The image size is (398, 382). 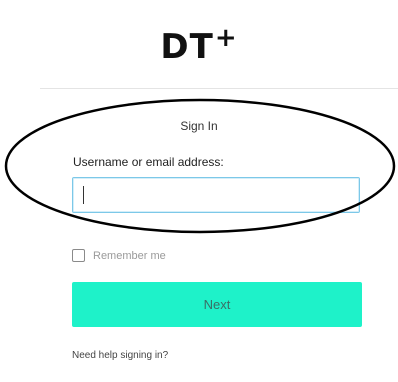 I want to click on next-button: Next, so click(x=217, y=304).